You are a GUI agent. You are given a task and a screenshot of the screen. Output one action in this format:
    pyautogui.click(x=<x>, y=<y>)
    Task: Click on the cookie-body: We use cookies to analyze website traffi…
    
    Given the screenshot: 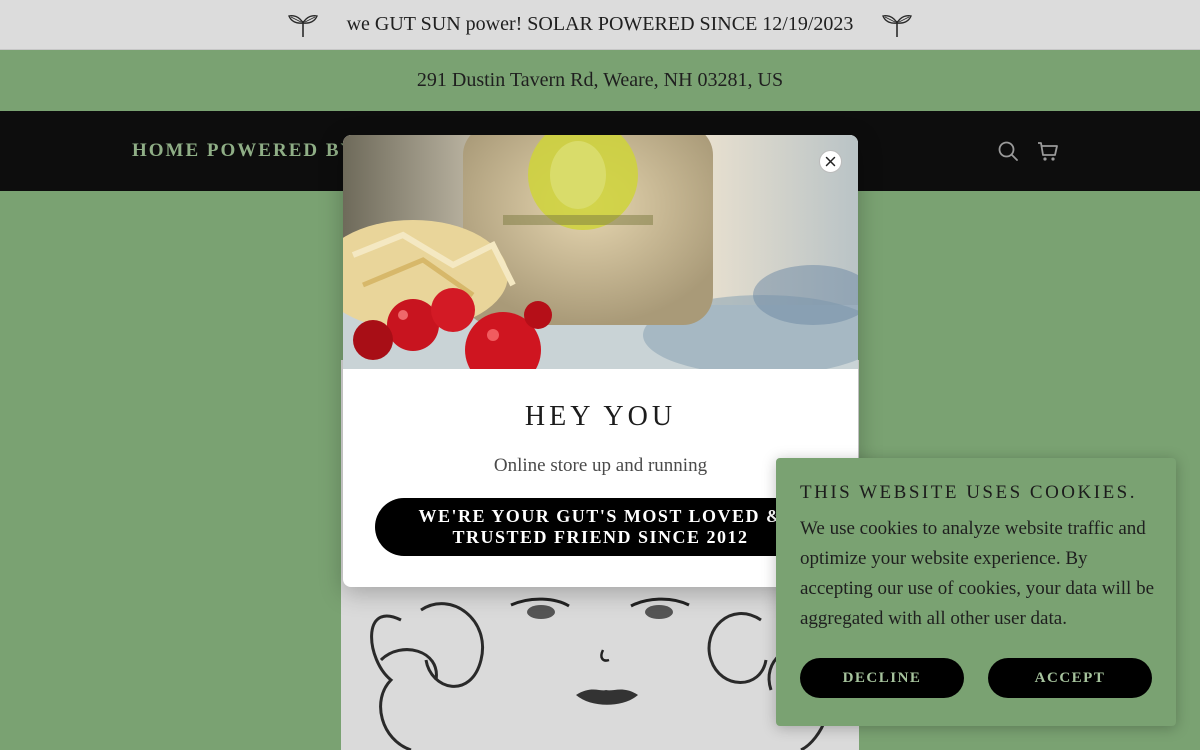 What is the action you would take?
    pyautogui.click(x=977, y=573)
    